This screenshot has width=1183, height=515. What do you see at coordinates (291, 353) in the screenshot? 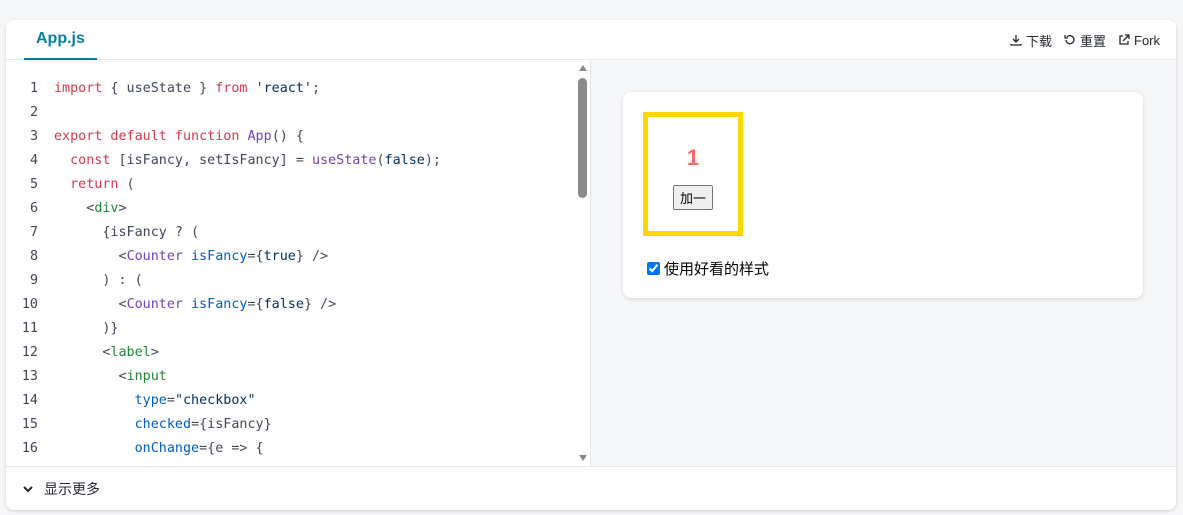
I see `code-line: 12 <label>` at bounding box center [291, 353].